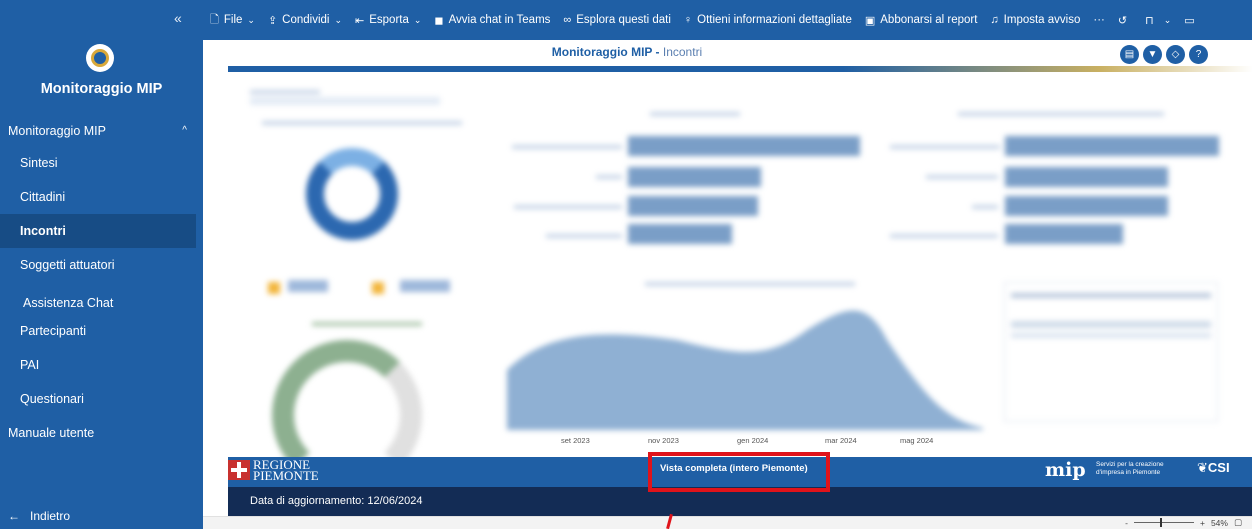  Describe the element at coordinates (57, 131) in the screenshot. I see `sidebar-group-label: Monitoraggio MIP` at that location.